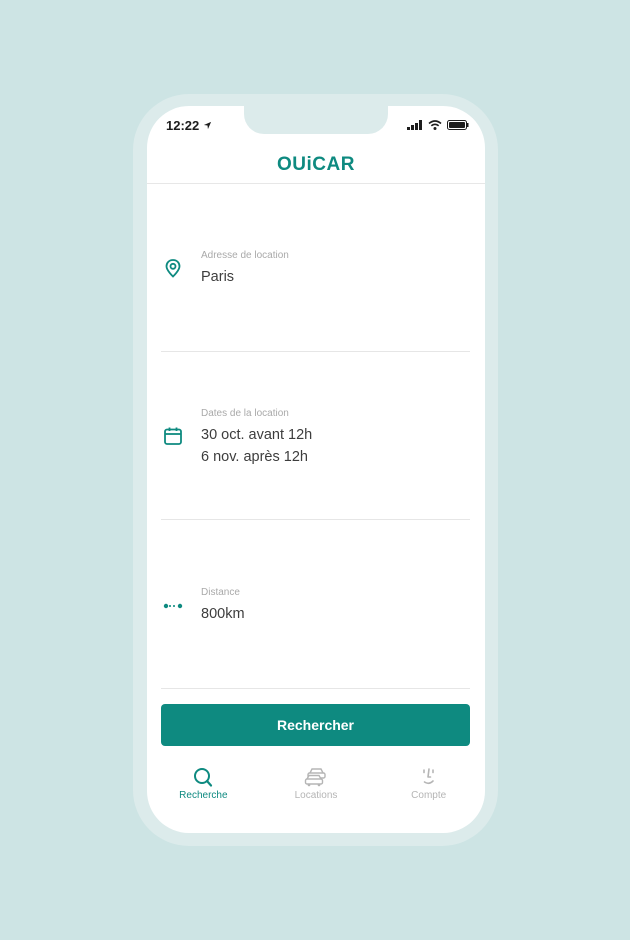 The image size is (630, 940). I want to click on phone-notch, so click(316, 120).